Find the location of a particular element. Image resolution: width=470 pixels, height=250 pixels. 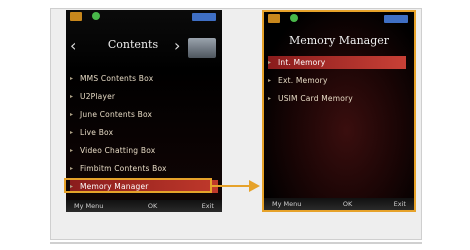

title-bar: ‹ Contents › is located at coordinates (144, 46).